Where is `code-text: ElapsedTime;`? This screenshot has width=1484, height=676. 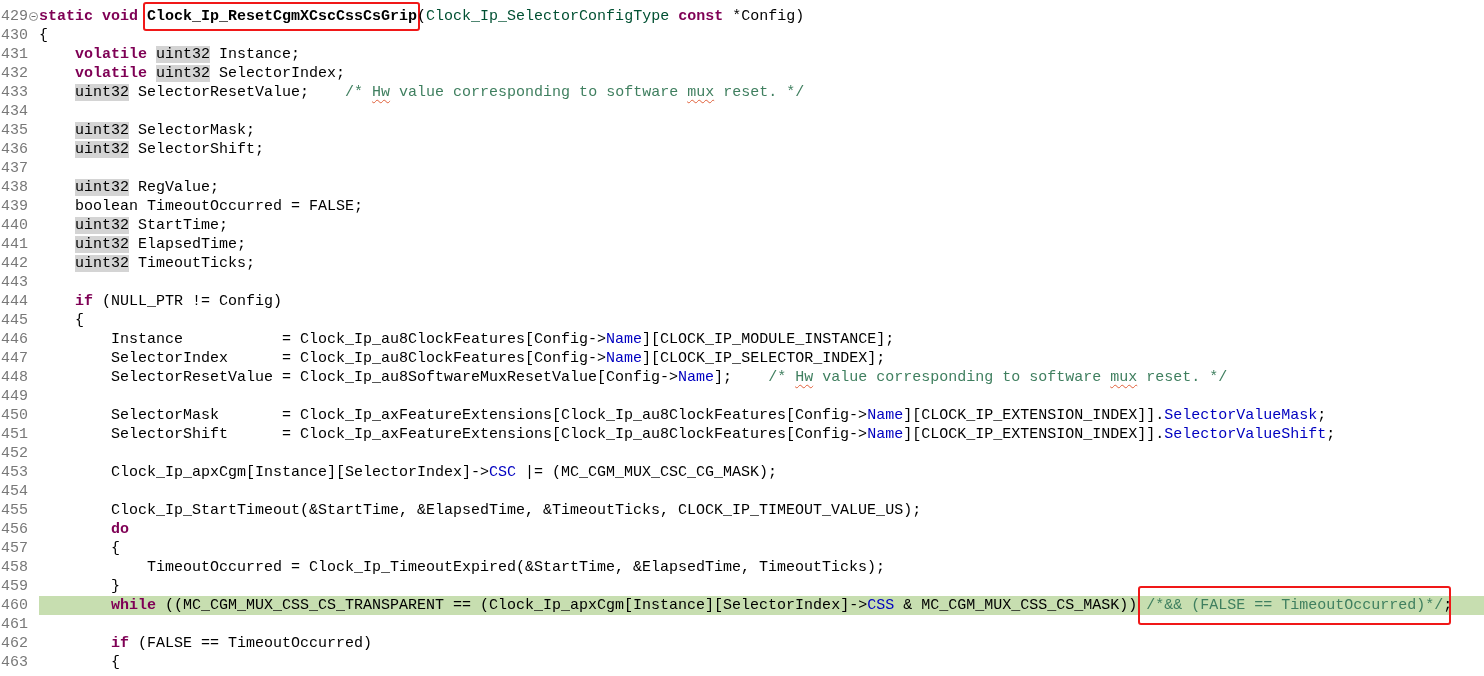 code-text: ElapsedTime; is located at coordinates (192, 244).